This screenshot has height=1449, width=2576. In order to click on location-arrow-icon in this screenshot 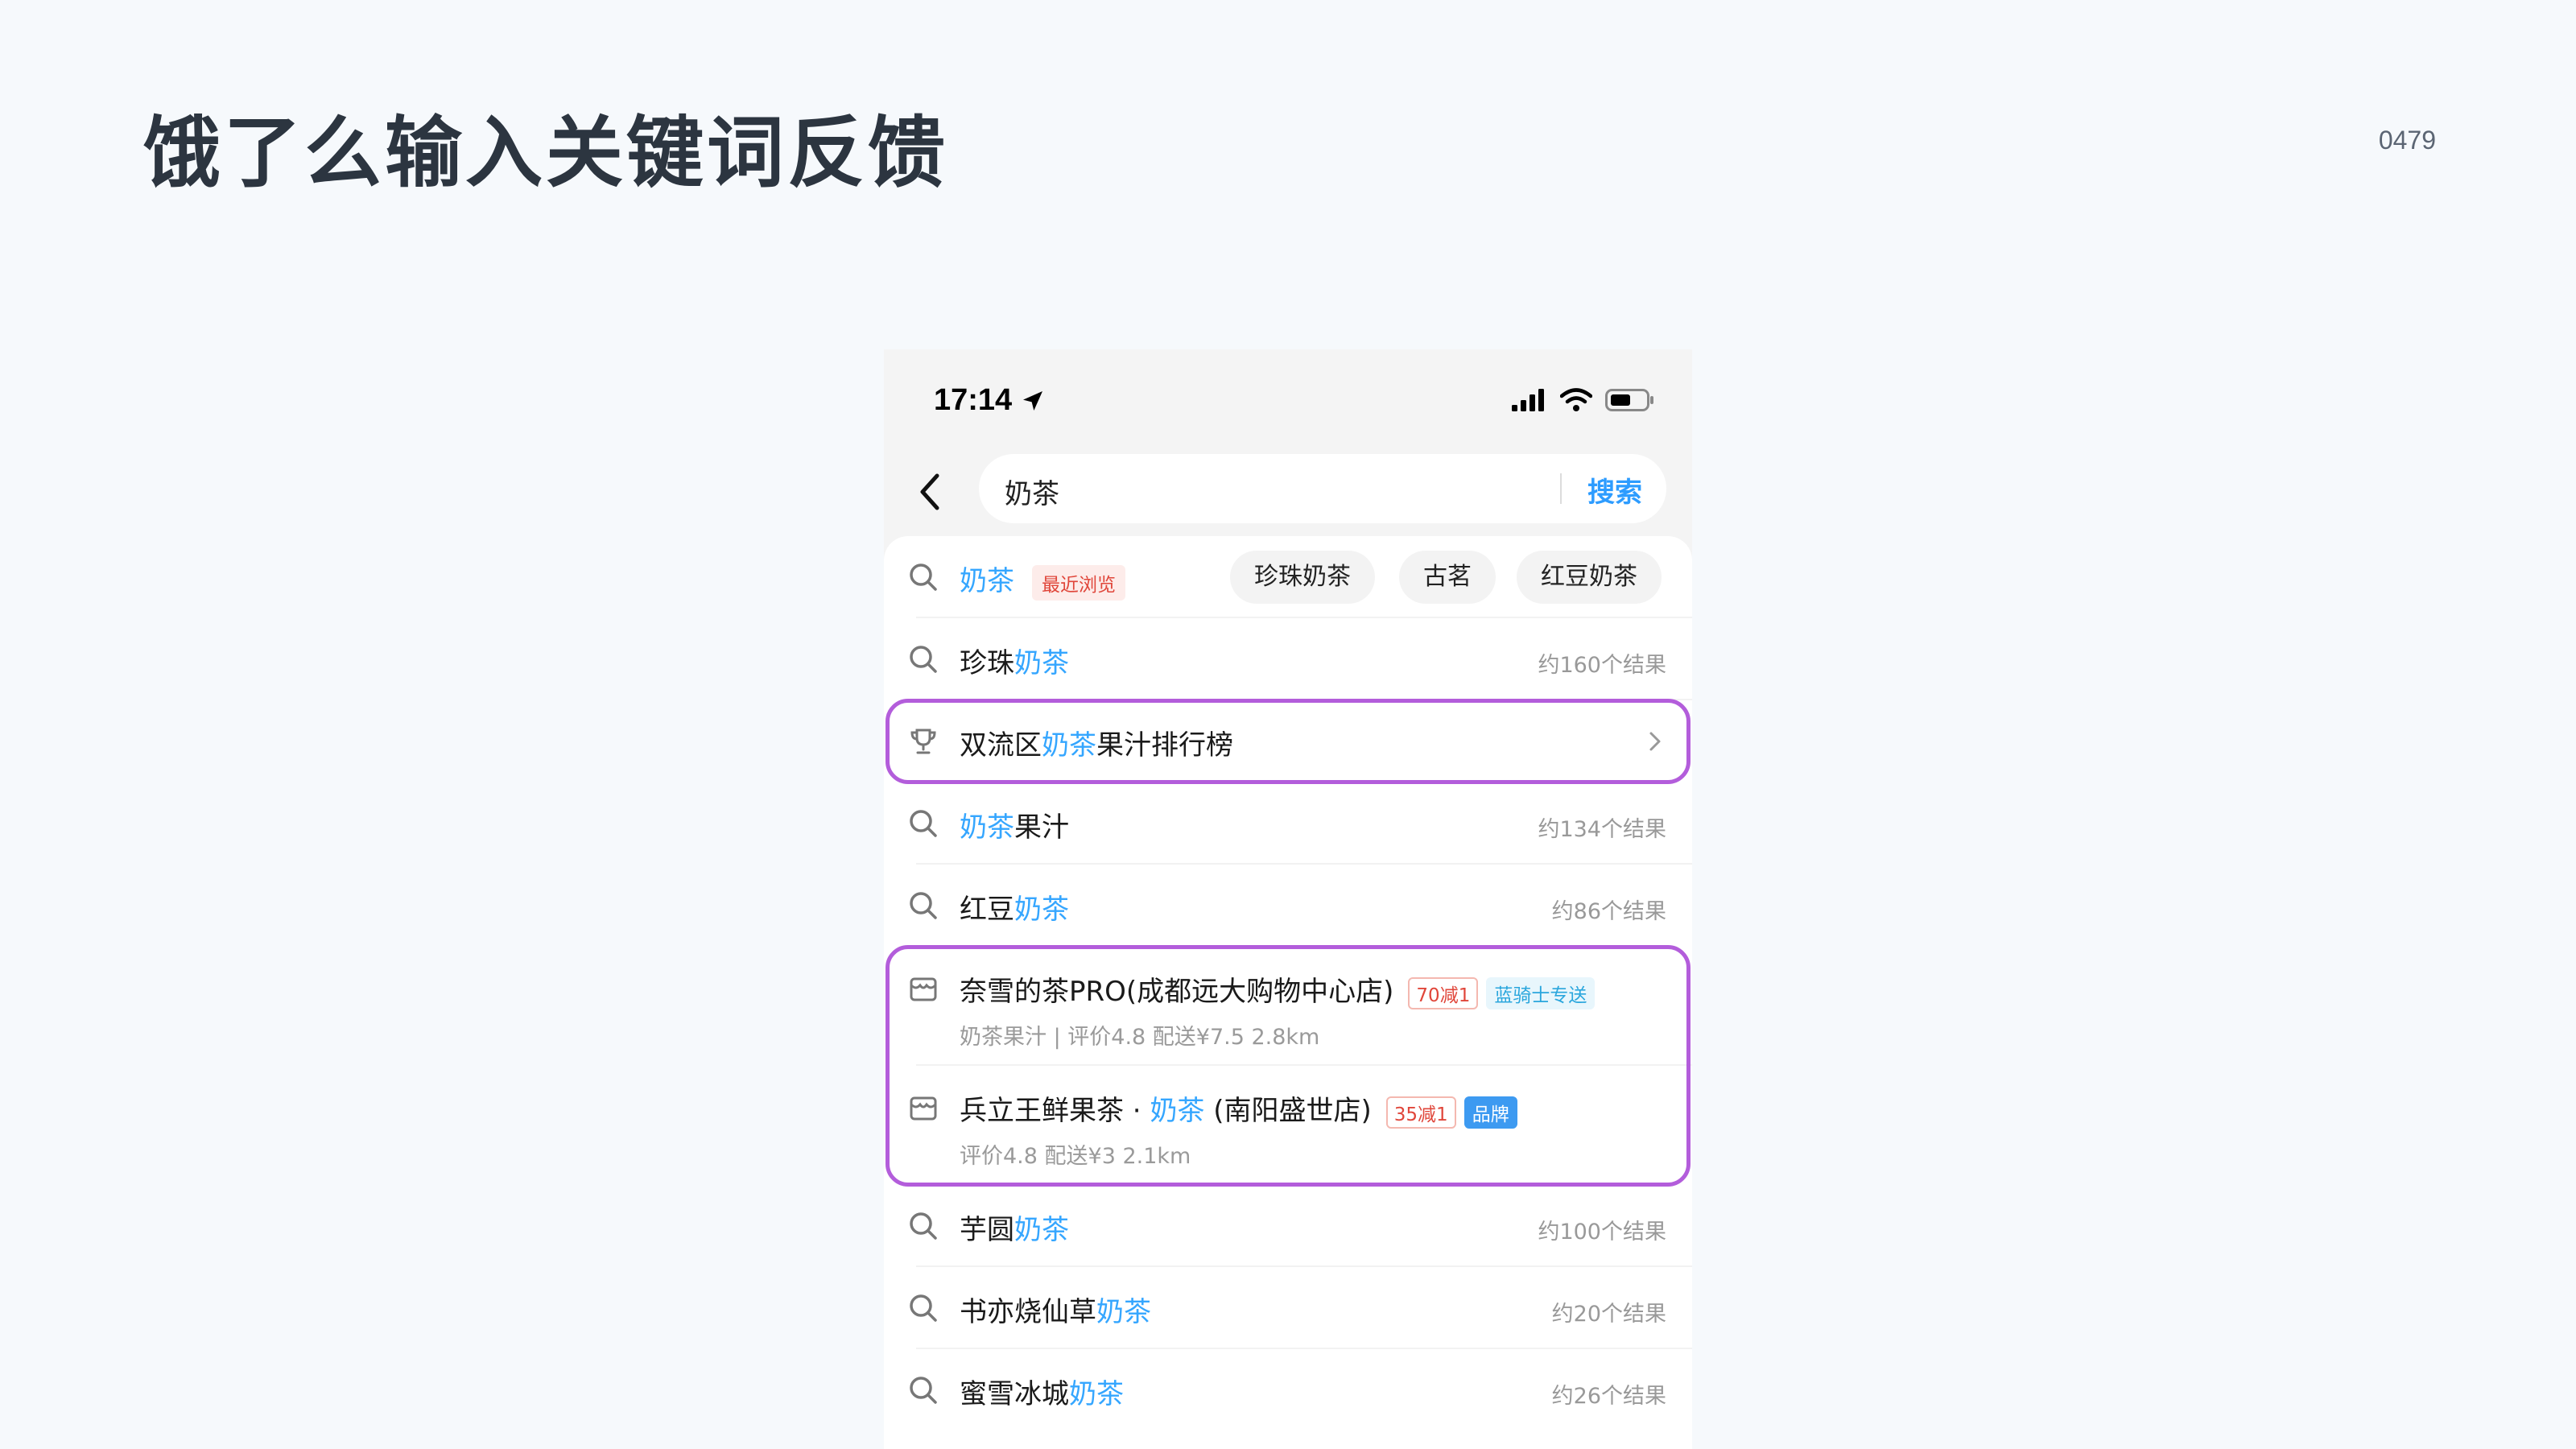, I will do `click(1033, 400)`.